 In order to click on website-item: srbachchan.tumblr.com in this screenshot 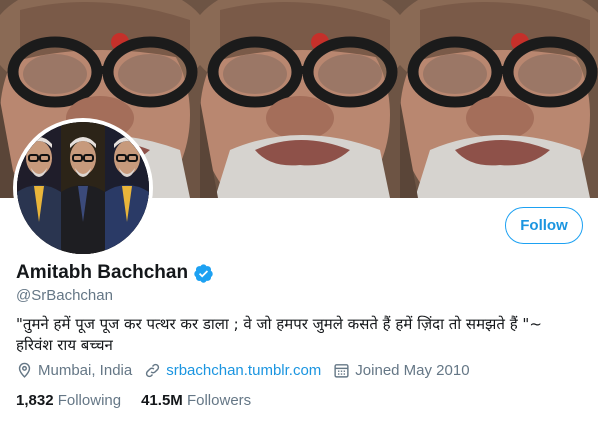, I will do `click(232, 370)`.